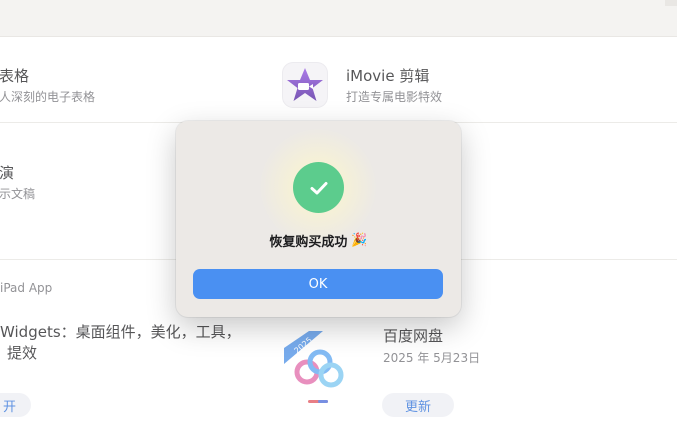 The height and width of the screenshot is (431, 677). Describe the element at coordinates (318, 284) in the screenshot. I see `ok-button: OK` at that location.